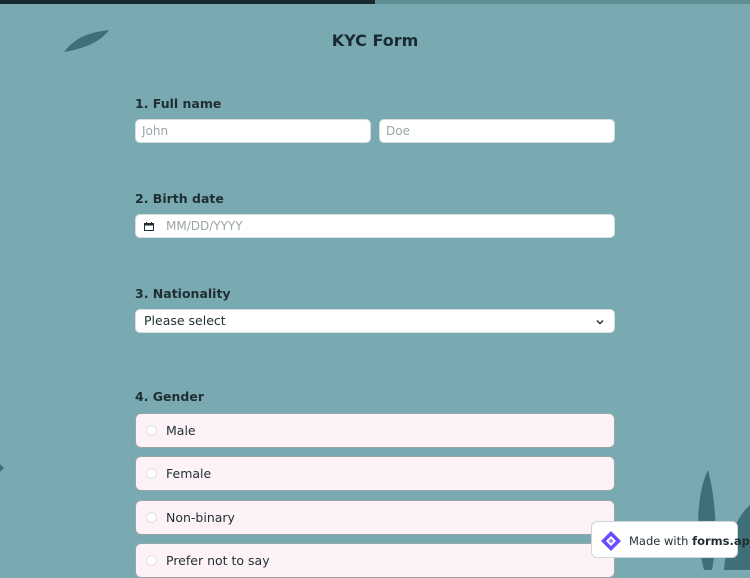 The image size is (750, 578). What do you see at coordinates (721, 541) in the screenshot?
I see `badge-brand: forms.app` at bounding box center [721, 541].